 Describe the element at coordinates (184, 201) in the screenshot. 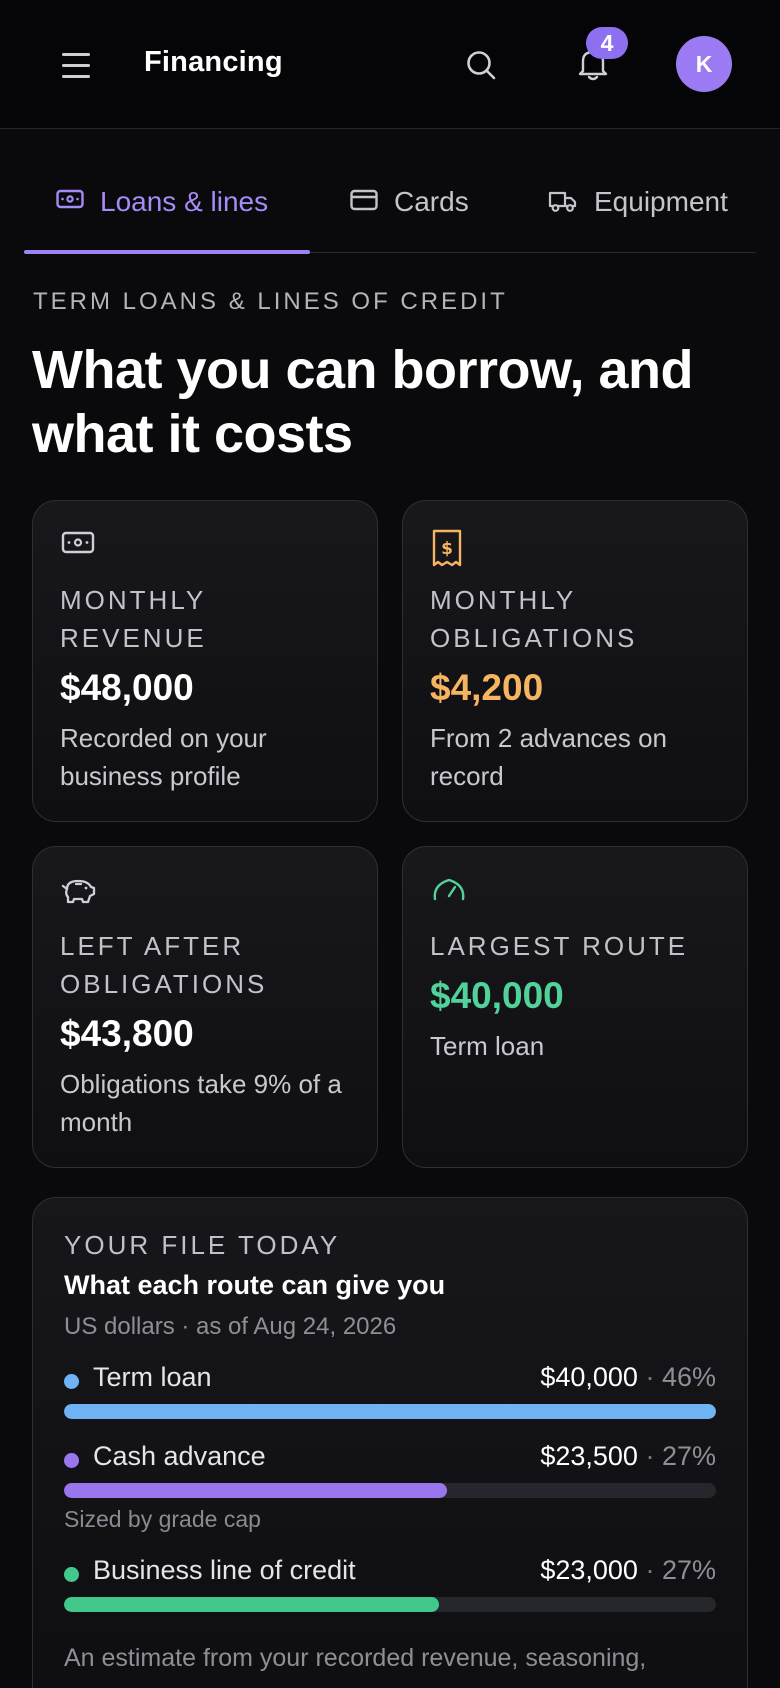

I see `tab-label: Loans & lines` at that location.